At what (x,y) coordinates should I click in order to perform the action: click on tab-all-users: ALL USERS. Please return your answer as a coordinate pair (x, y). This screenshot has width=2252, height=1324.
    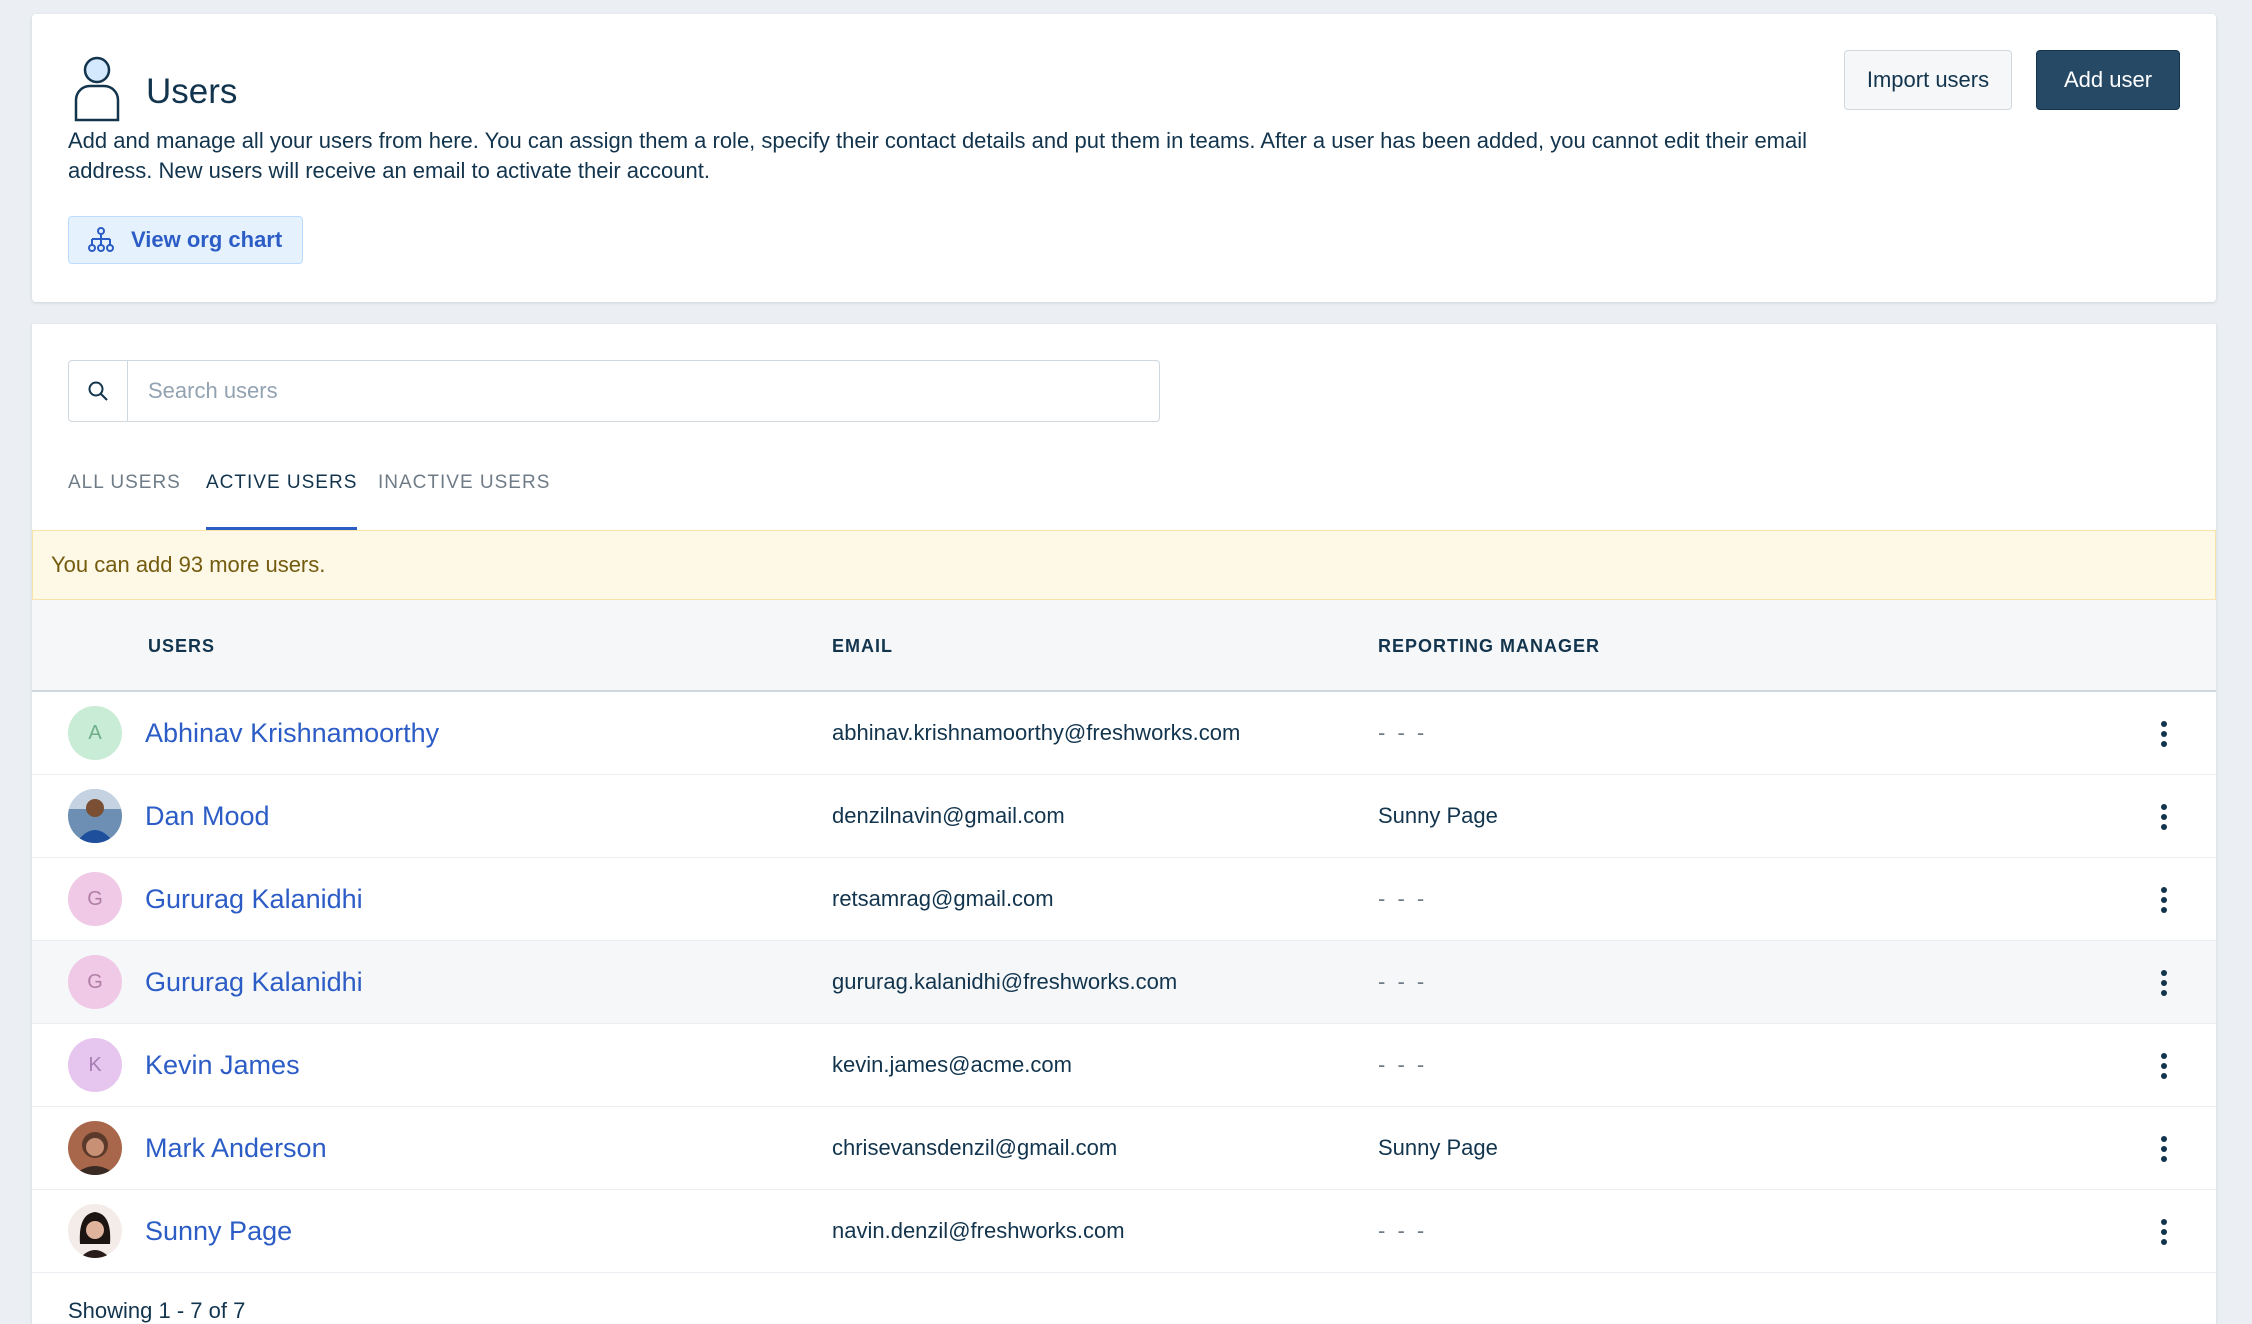
    Looking at the image, I should click on (124, 501).